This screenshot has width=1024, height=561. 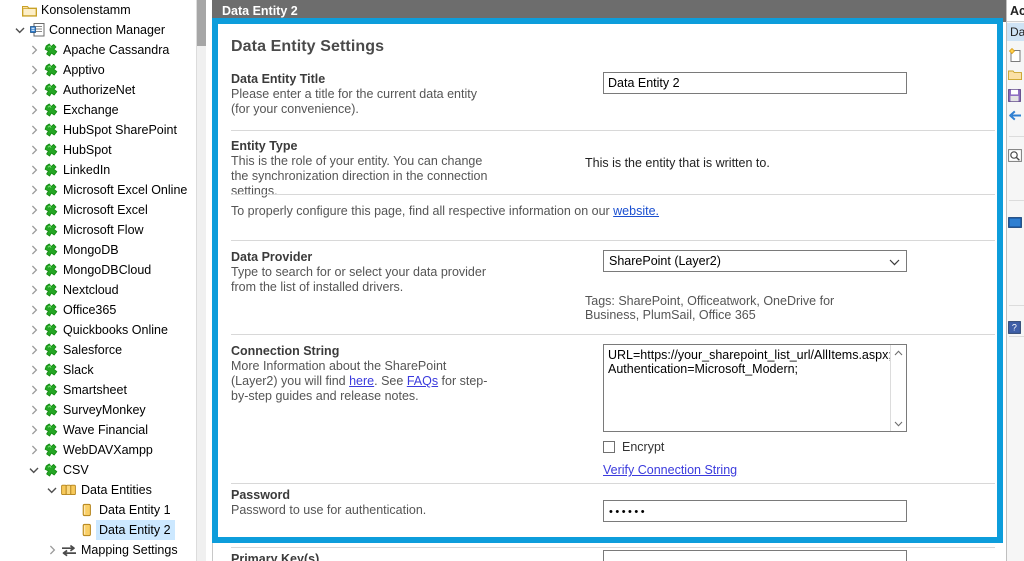 I want to click on scroll-down-icon, so click(x=898, y=423).